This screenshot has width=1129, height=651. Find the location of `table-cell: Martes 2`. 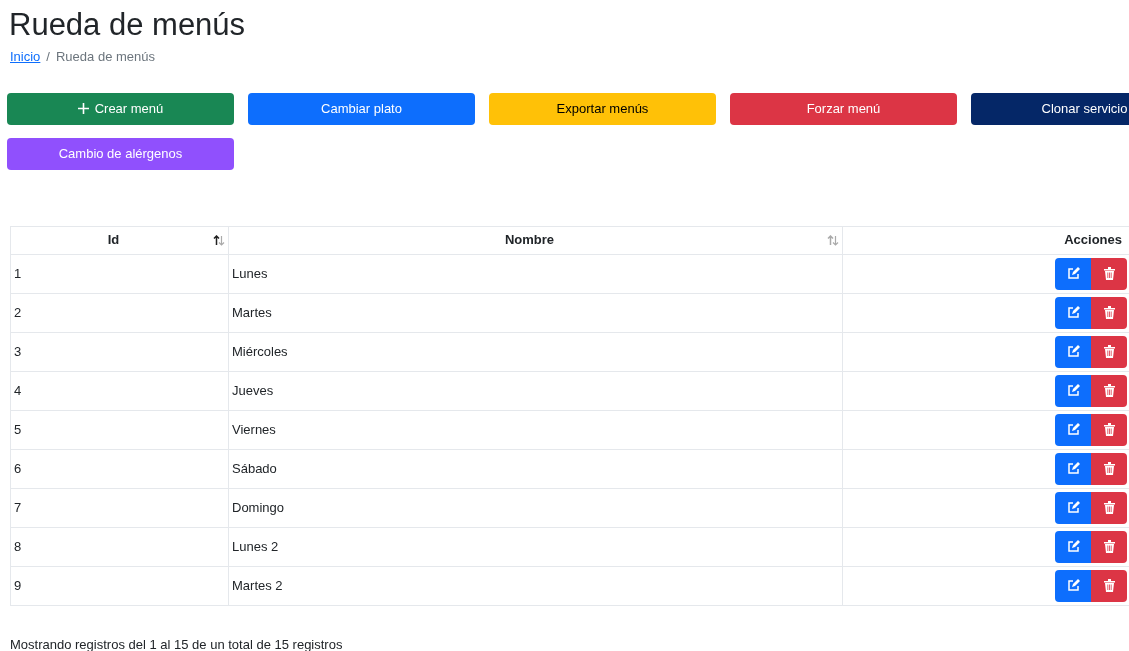

table-cell: Martes 2 is located at coordinates (535, 586).